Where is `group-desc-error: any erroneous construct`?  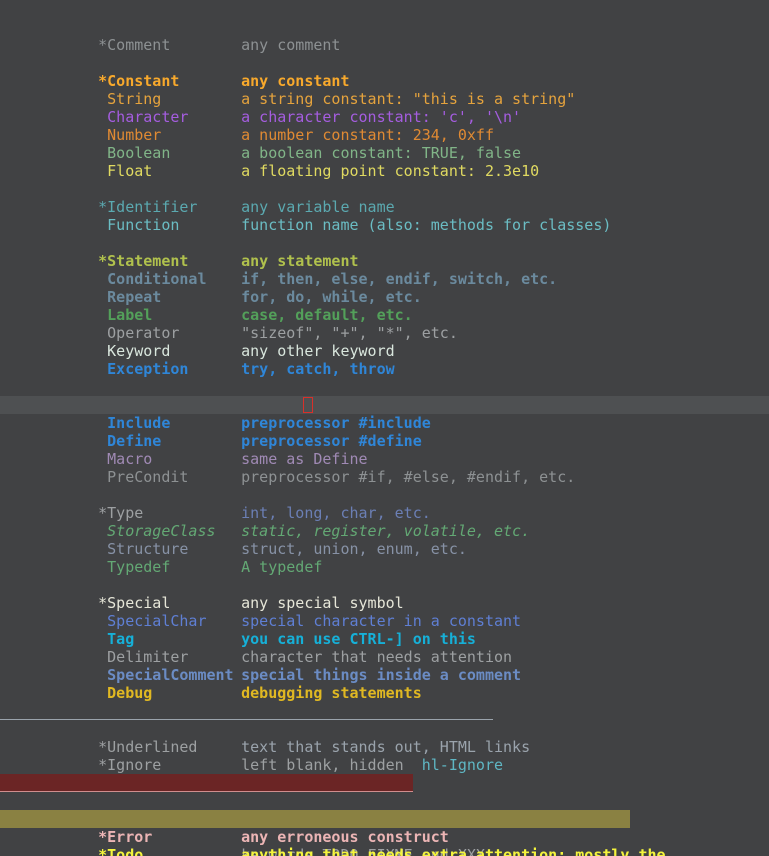 group-desc-error: any erroneous construct is located at coordinates (345, 837).